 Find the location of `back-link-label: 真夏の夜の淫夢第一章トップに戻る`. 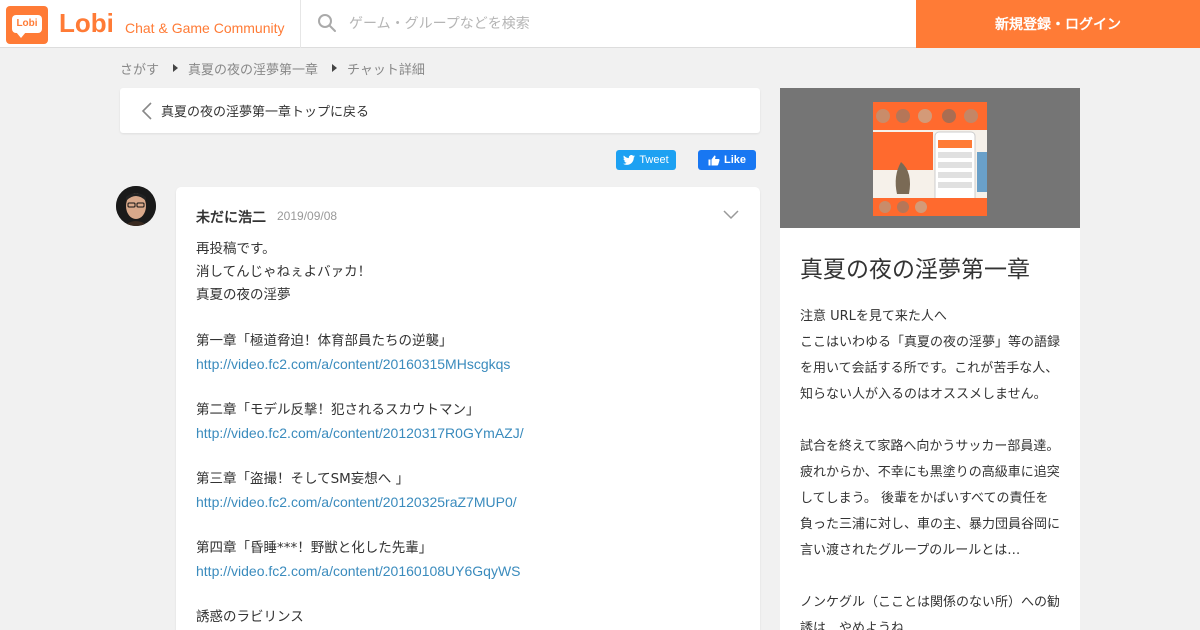

back-link-label: 真夏の夜の淫夢第一章トップに戻る is located at coordinates (265, 112).